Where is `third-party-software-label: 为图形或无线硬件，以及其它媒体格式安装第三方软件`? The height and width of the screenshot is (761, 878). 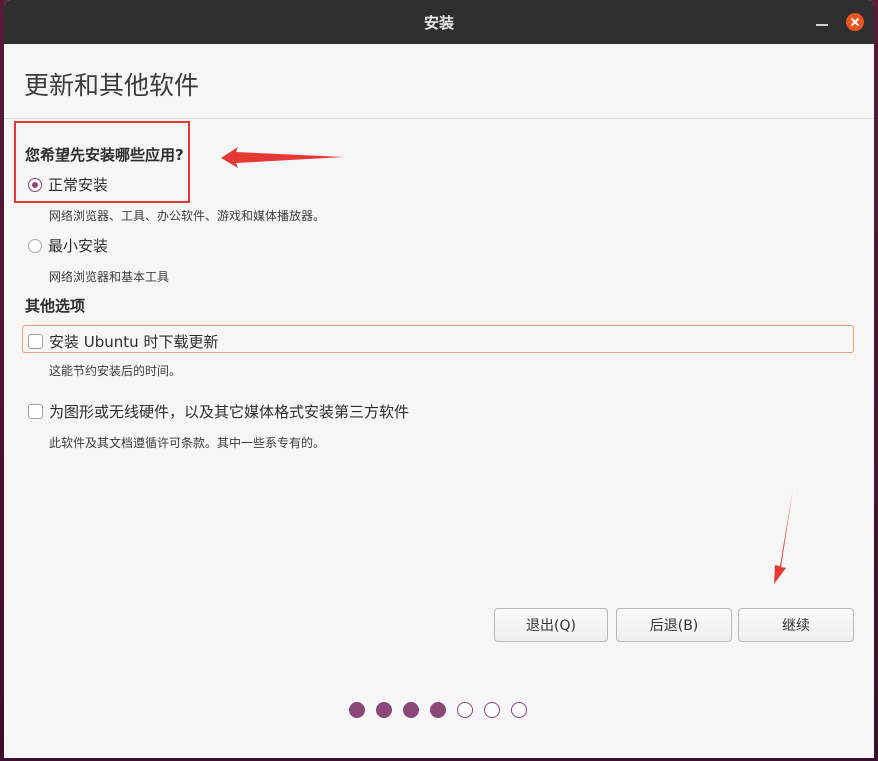
third-party-software-label: 为图形或无线硬件，以及其它媒体格式安装第三方软件 is located at coordinates (229, 412).